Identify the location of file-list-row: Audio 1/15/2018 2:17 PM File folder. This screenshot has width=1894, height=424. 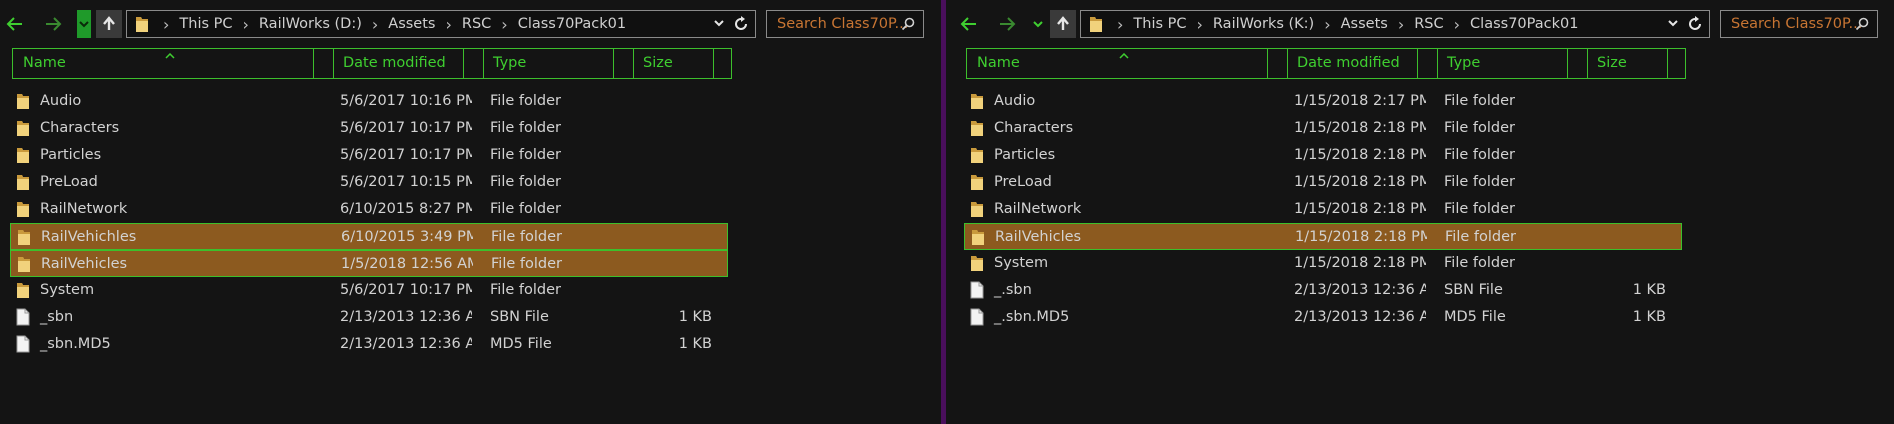
(1323, 101).